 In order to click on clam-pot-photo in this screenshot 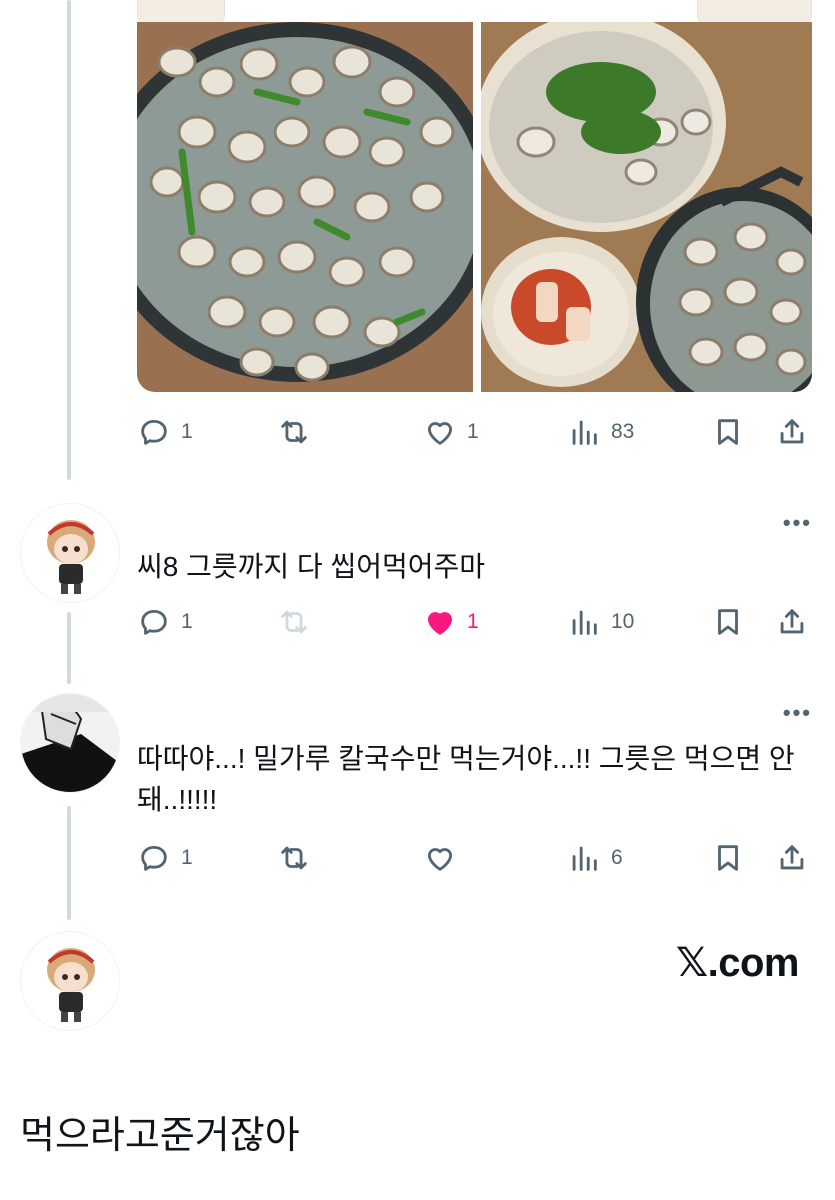, I will do `click(305, 207)`.